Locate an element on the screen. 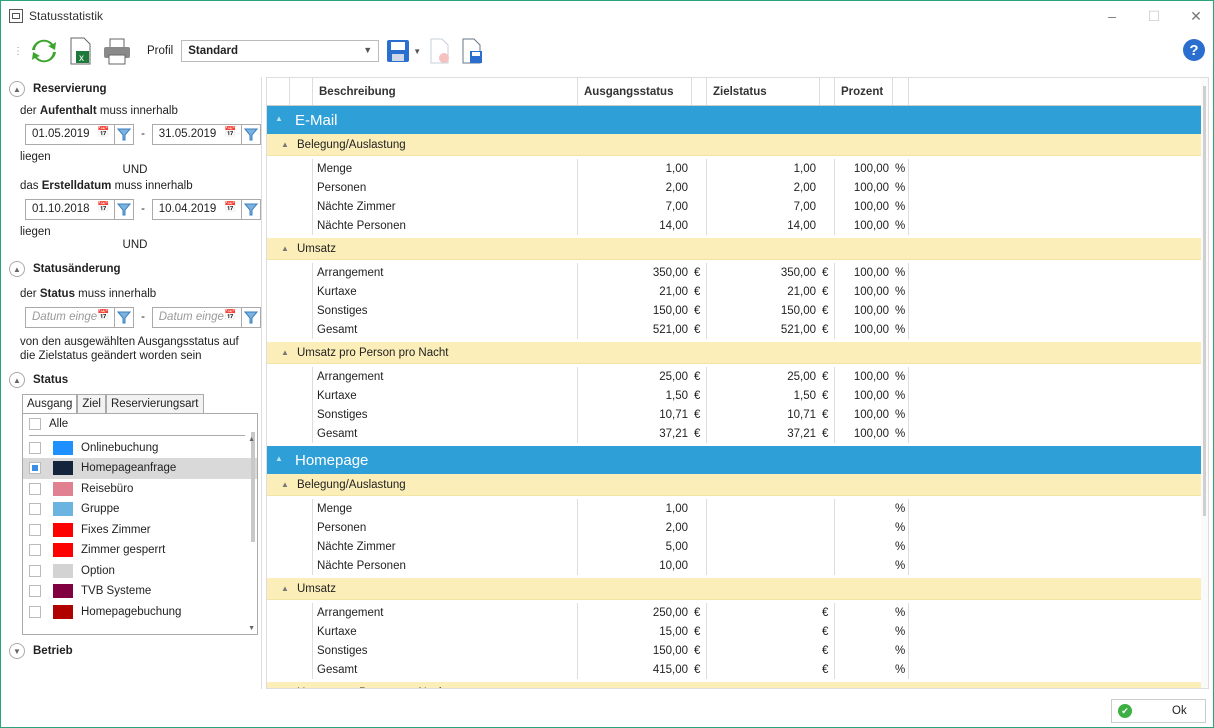 The height and width of the screenshot is (728, 1214). maximize-icon: ☐ is located at coordinates (1154, 16).